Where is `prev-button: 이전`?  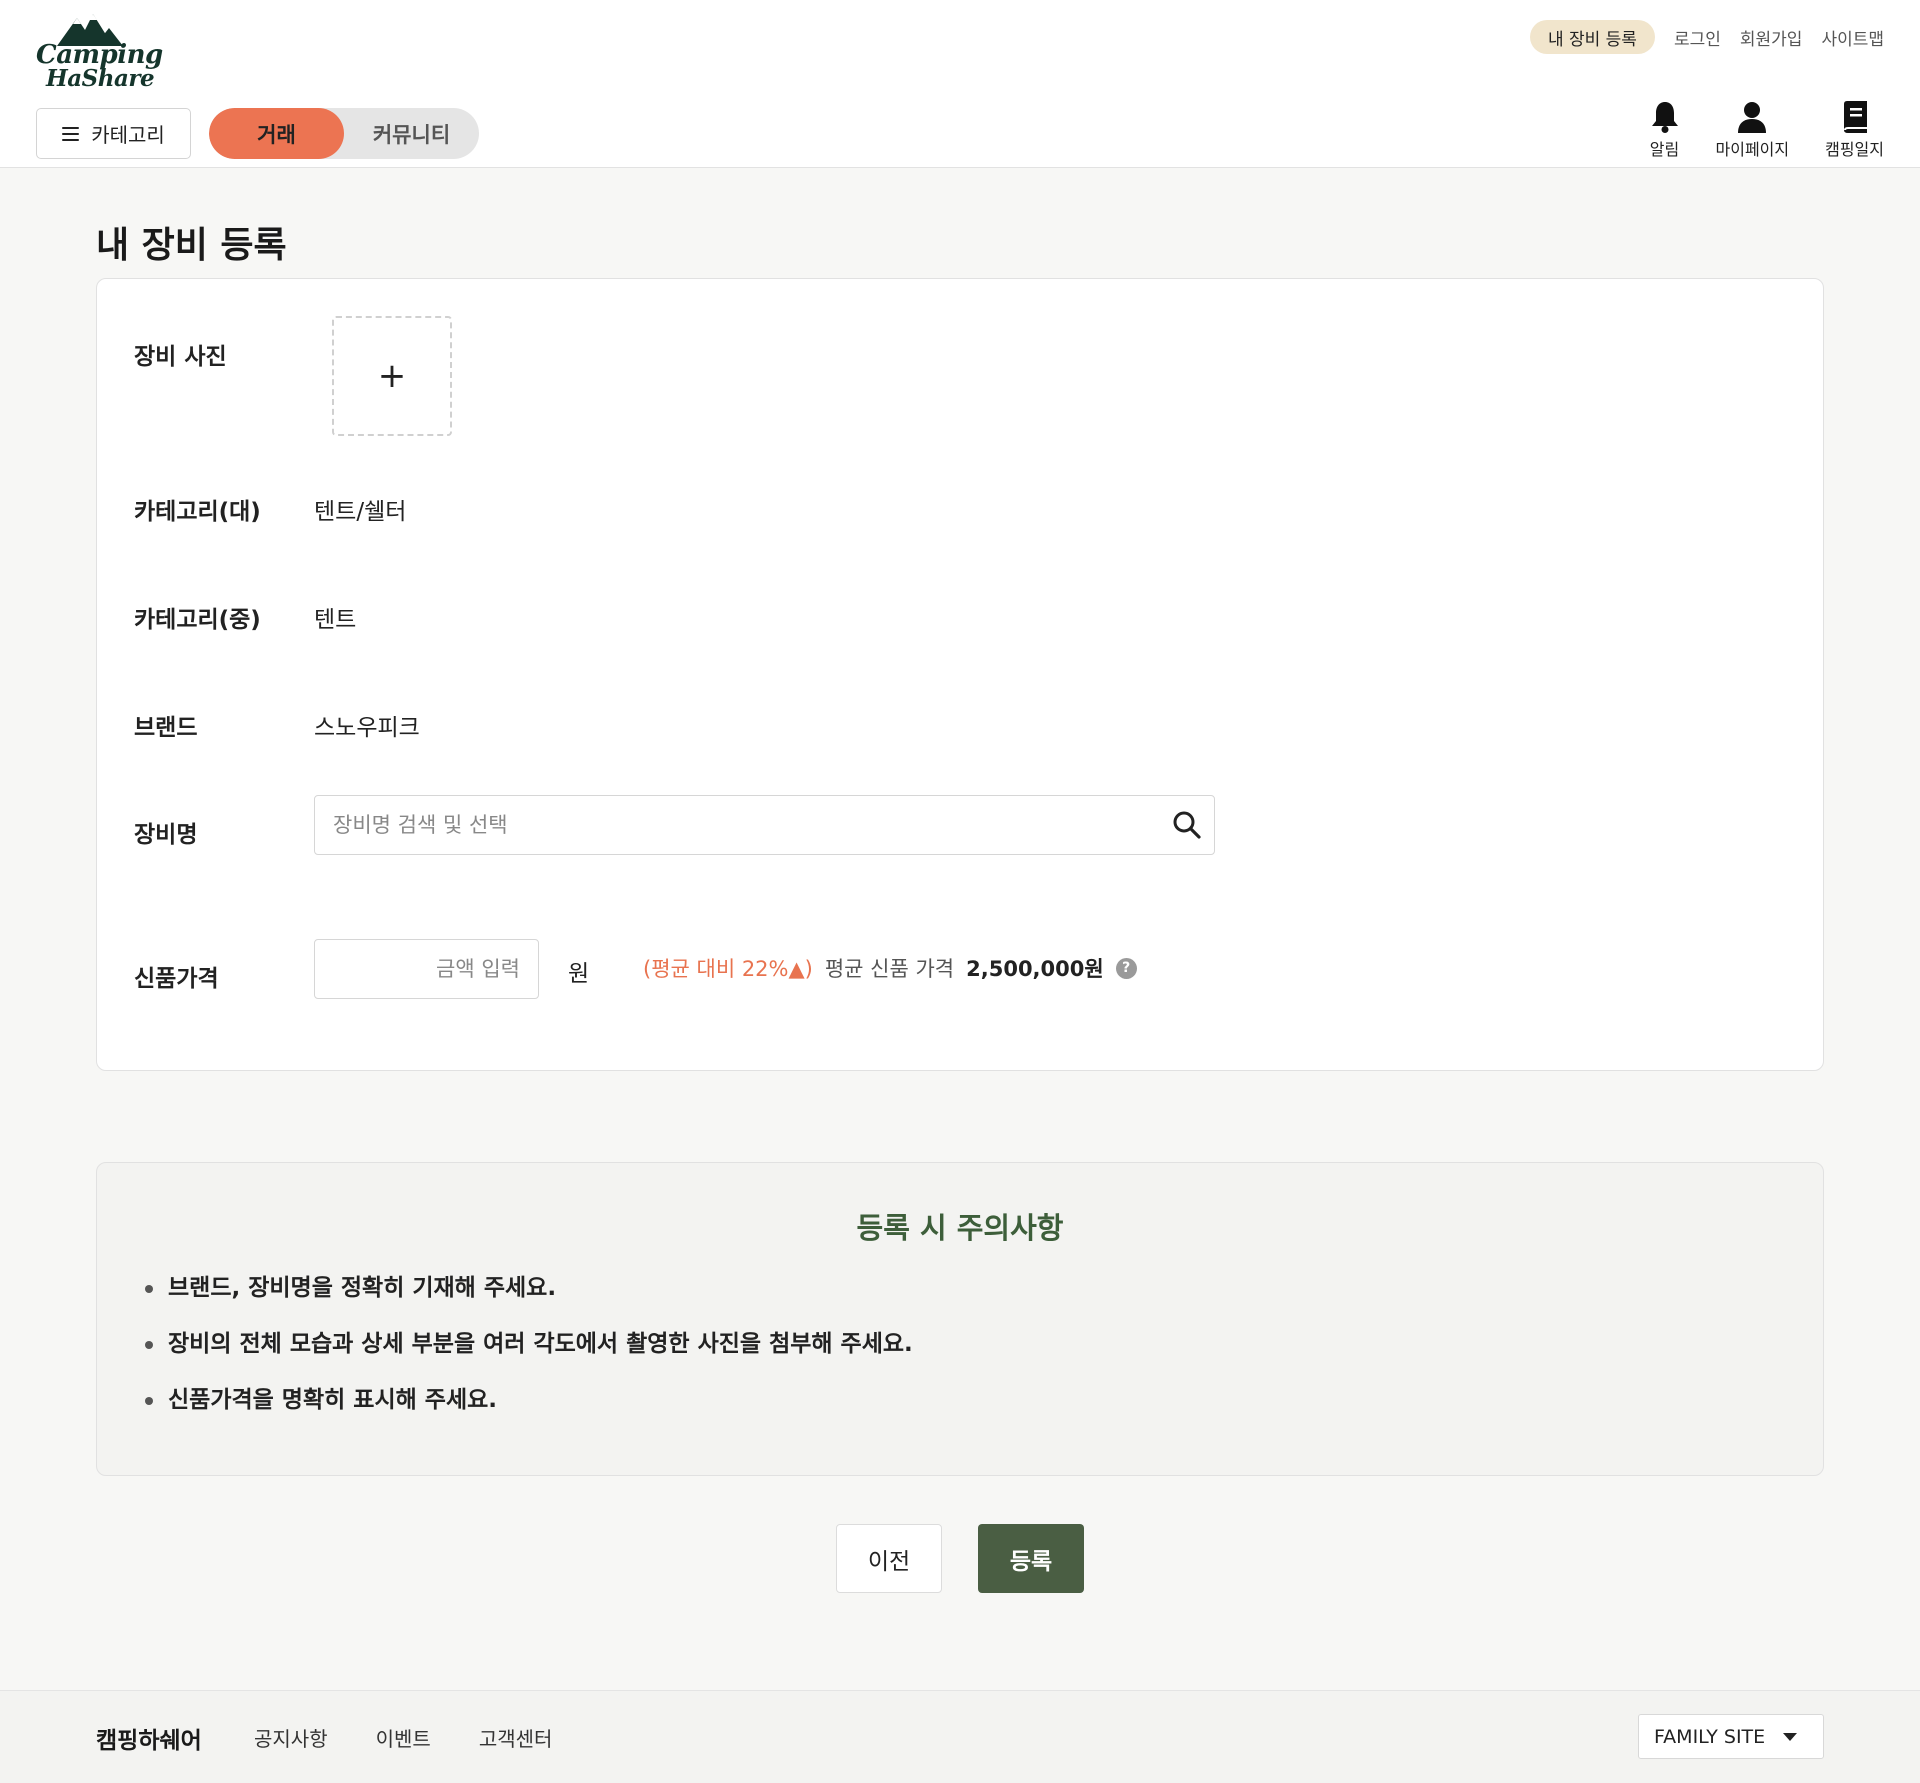
prev-button: 이전 is located at coordinates (889, 1558).